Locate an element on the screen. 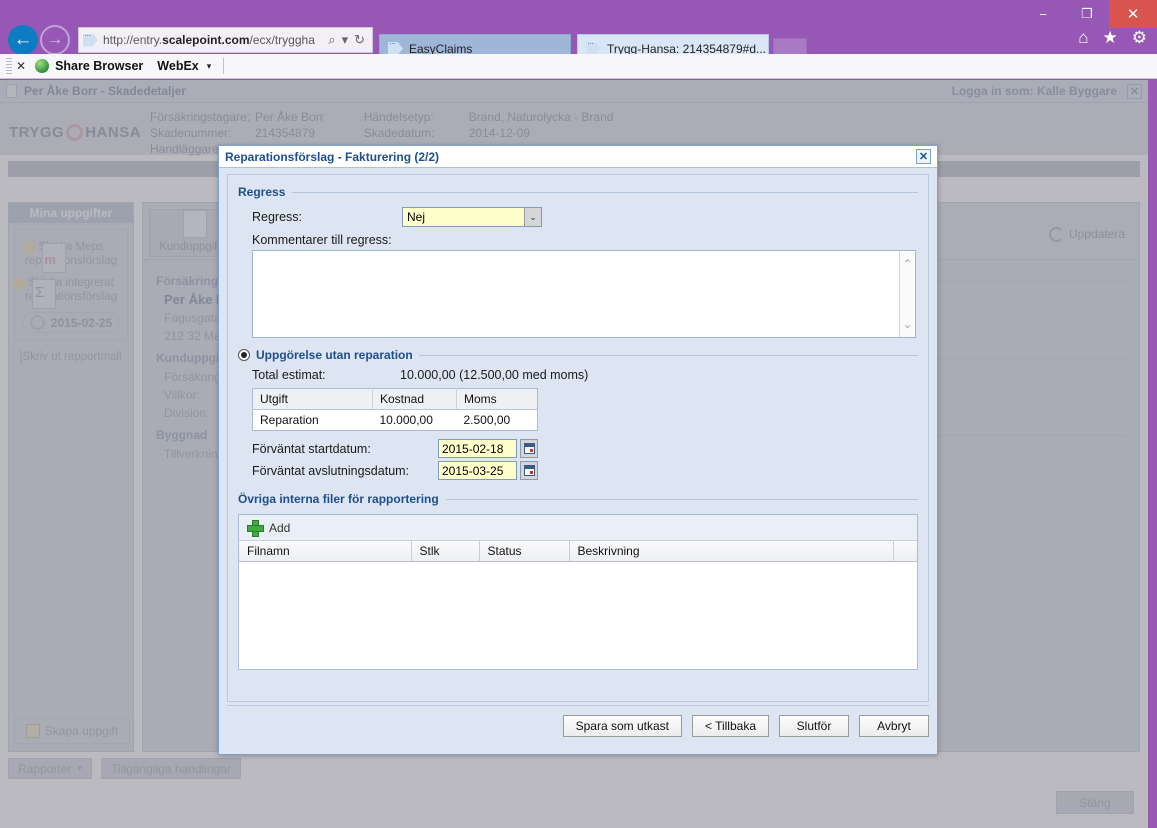  toolbar-divider is located at coordinates (224, 66).